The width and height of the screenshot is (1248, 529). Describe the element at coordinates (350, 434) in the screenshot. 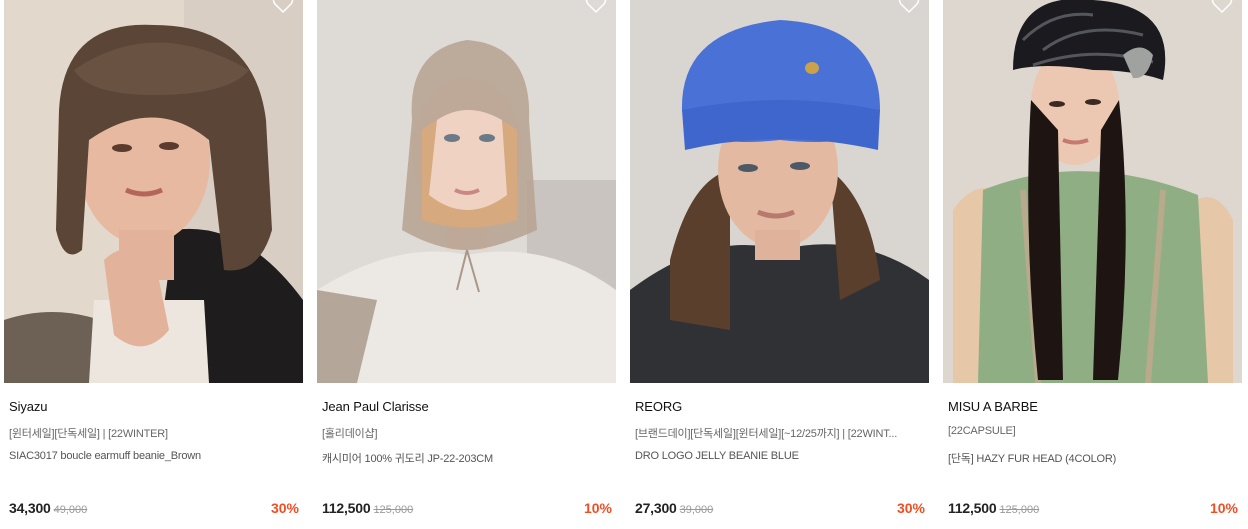

I see `product-tags: [홀리데이샵]` at that location.